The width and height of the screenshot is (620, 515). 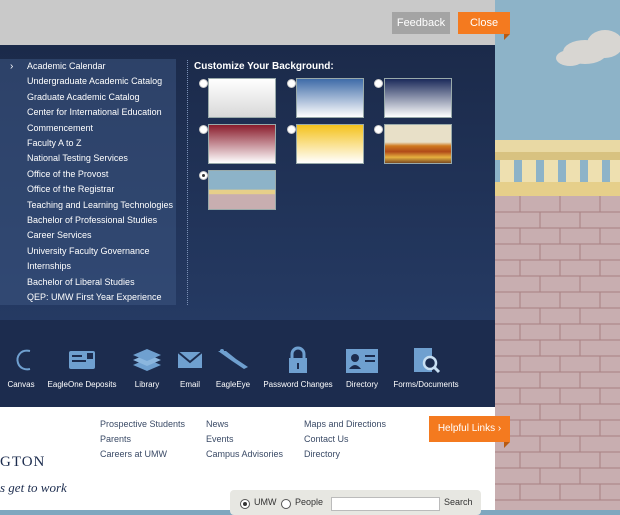 I want to click on quicklink-item: QEP: UMW First Year Experience, so click(x=94, y=297).